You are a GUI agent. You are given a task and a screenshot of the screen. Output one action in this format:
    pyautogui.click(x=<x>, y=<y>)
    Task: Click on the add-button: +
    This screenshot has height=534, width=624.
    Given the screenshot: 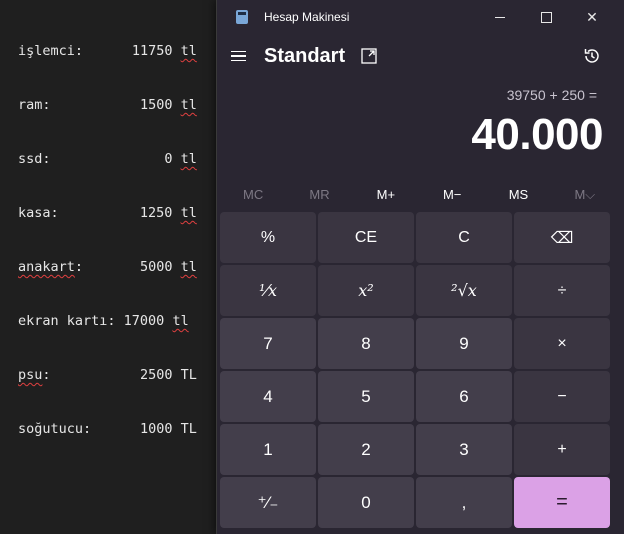 What is the action you would take?
    pyautogui.click(x=562, y=449)
    